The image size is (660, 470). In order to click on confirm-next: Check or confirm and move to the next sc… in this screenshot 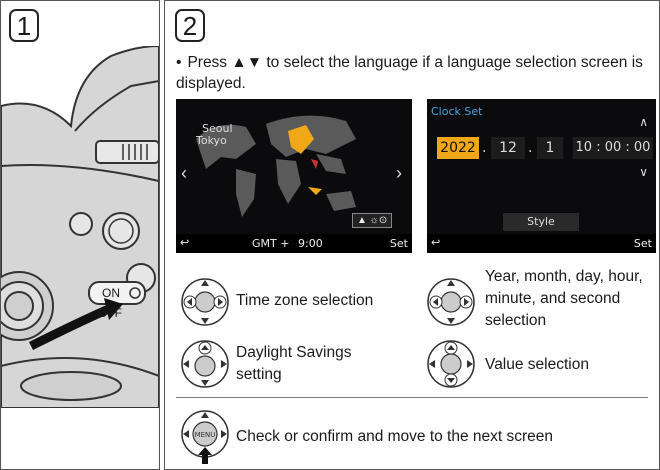, I will do `click(395, 436)`.